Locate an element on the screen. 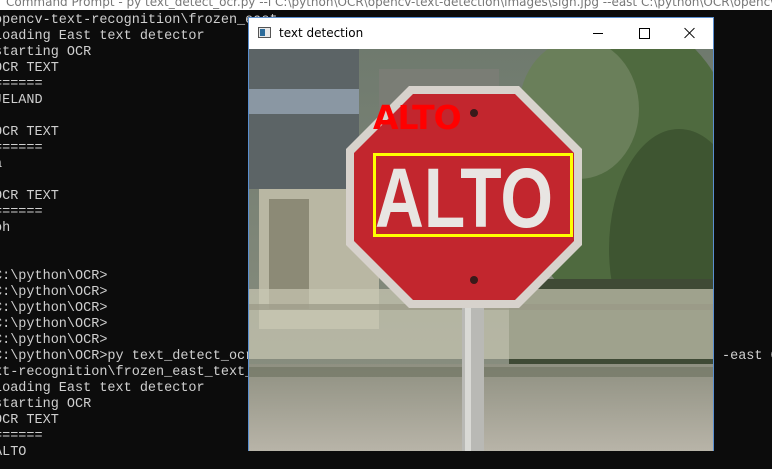 The width and height of the screenshot is (772, 469). minimize-button is located at coordinates (598, 33).